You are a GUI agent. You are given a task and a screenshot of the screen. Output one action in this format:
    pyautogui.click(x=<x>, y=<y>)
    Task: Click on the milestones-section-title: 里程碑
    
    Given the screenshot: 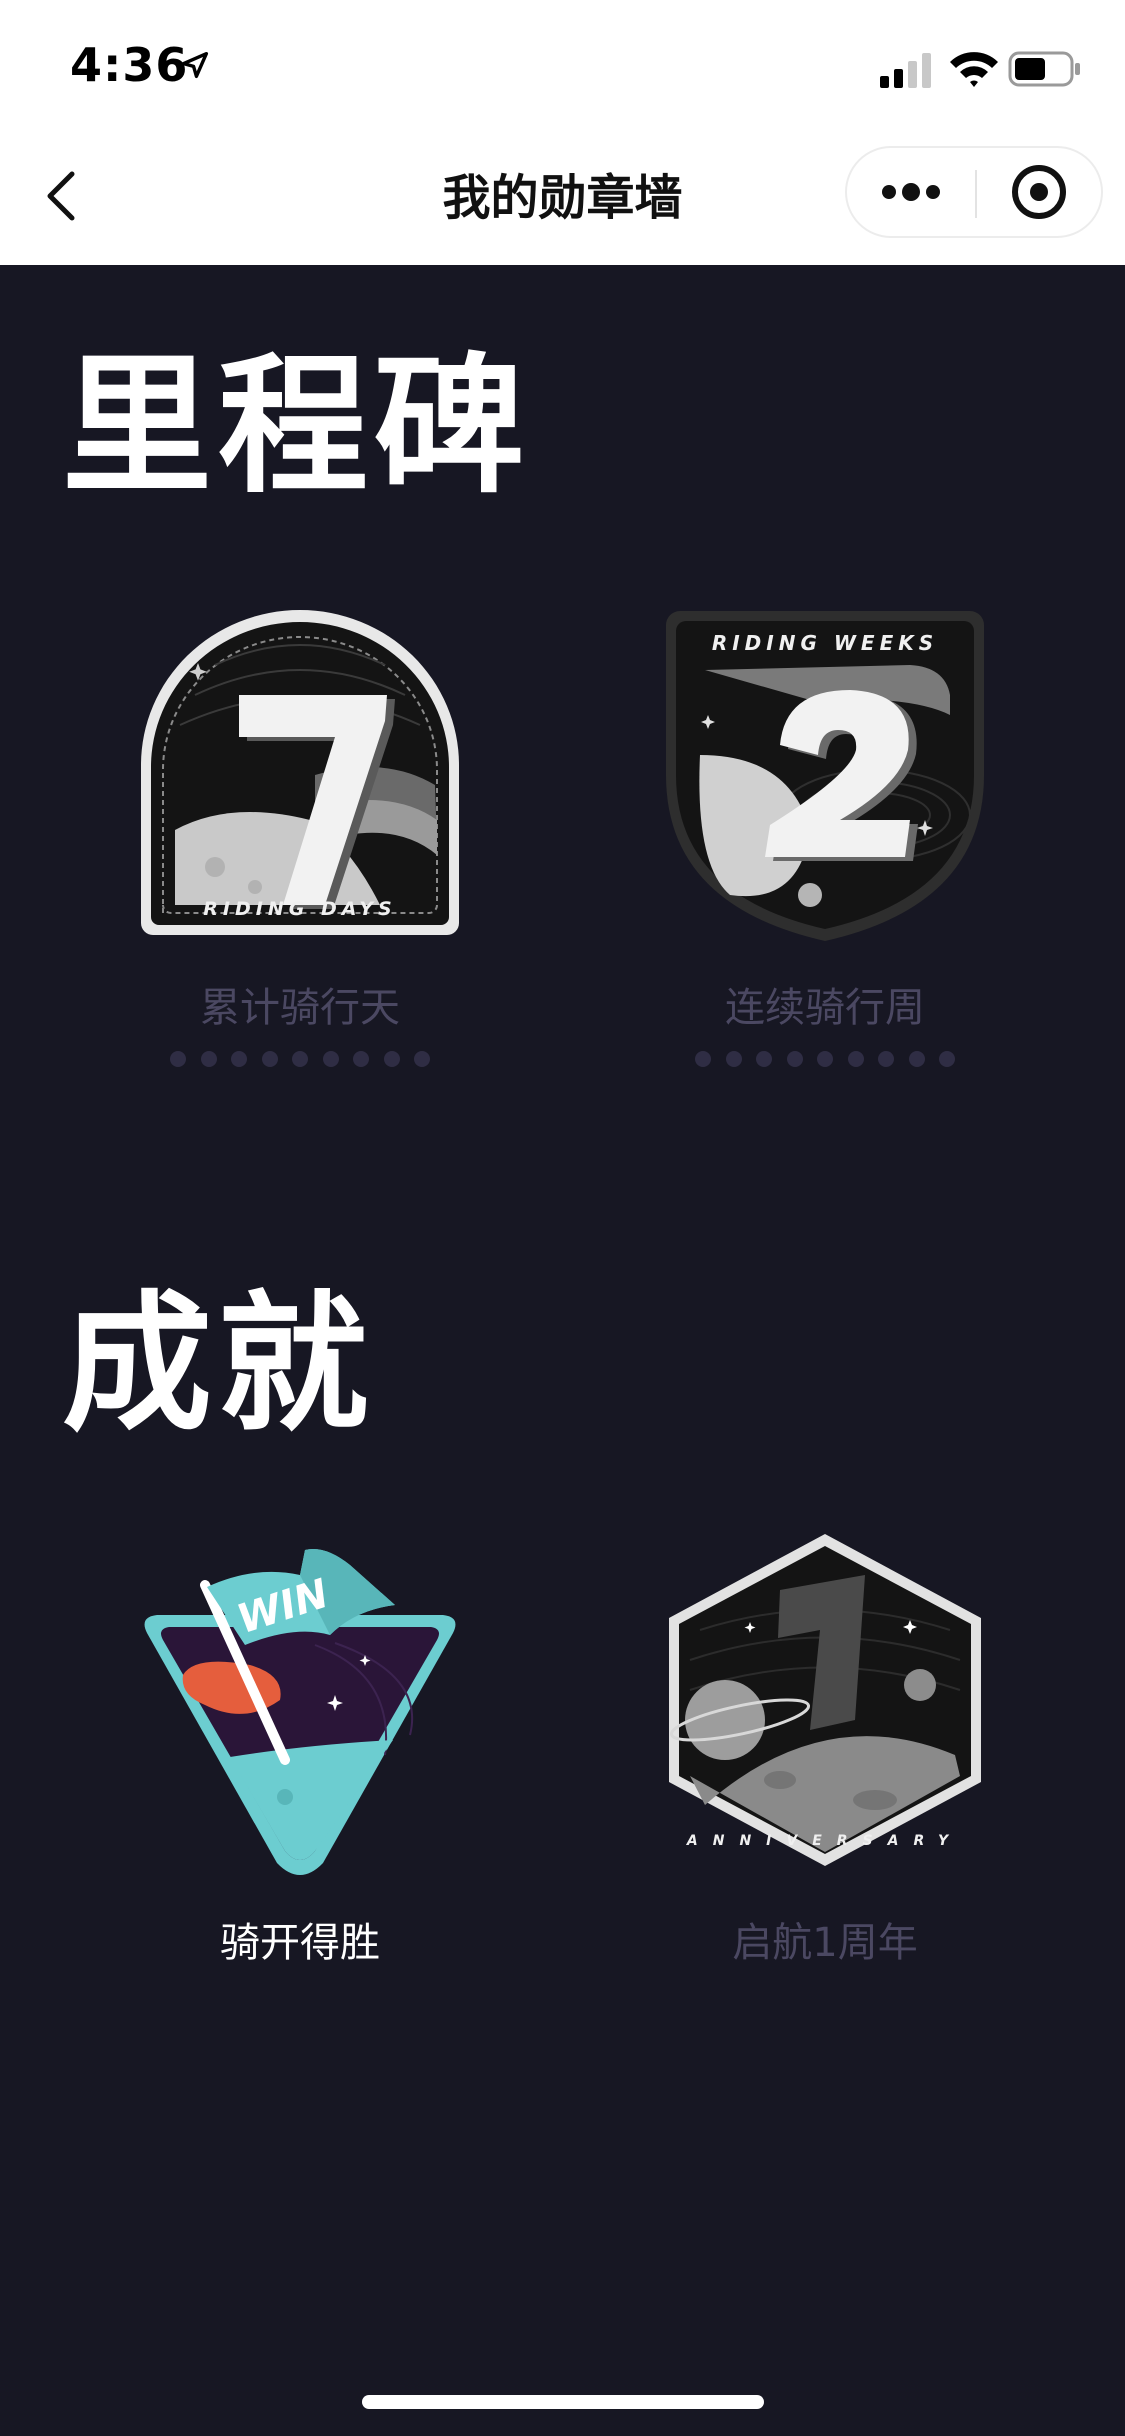 What is the action you would take?
    pyautogui.click(x=296, y=427)
    